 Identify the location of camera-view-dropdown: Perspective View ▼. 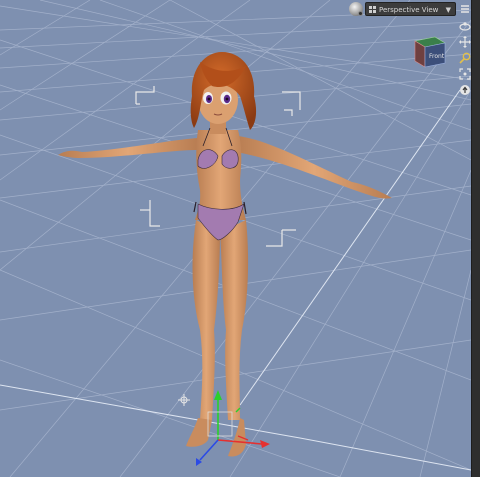
(410, 9).